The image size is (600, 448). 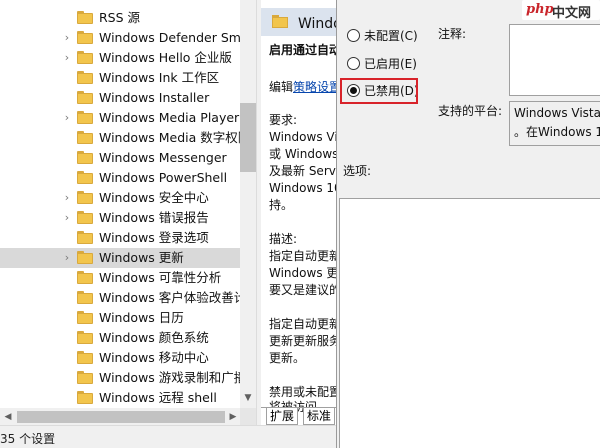 What do you see at coordinates (316, 87) in the screenshot?
I see `edit-policy-link: 策略设置` at bounding box center [316, 87].